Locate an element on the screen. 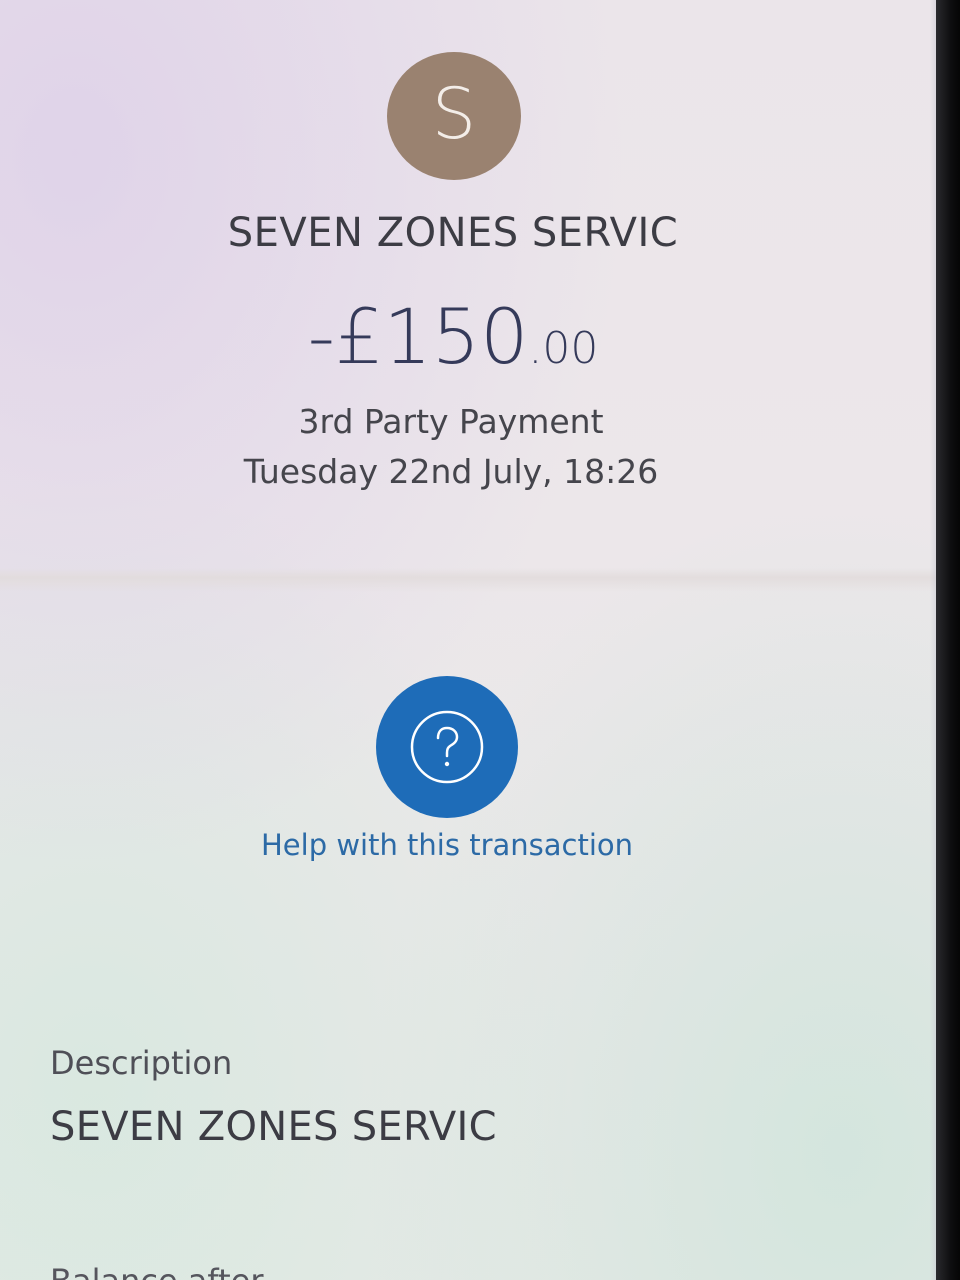 The height and width of the screenshot is (1280, 960). balance-after-label: Balance after is located at coordinates (157, 1271).